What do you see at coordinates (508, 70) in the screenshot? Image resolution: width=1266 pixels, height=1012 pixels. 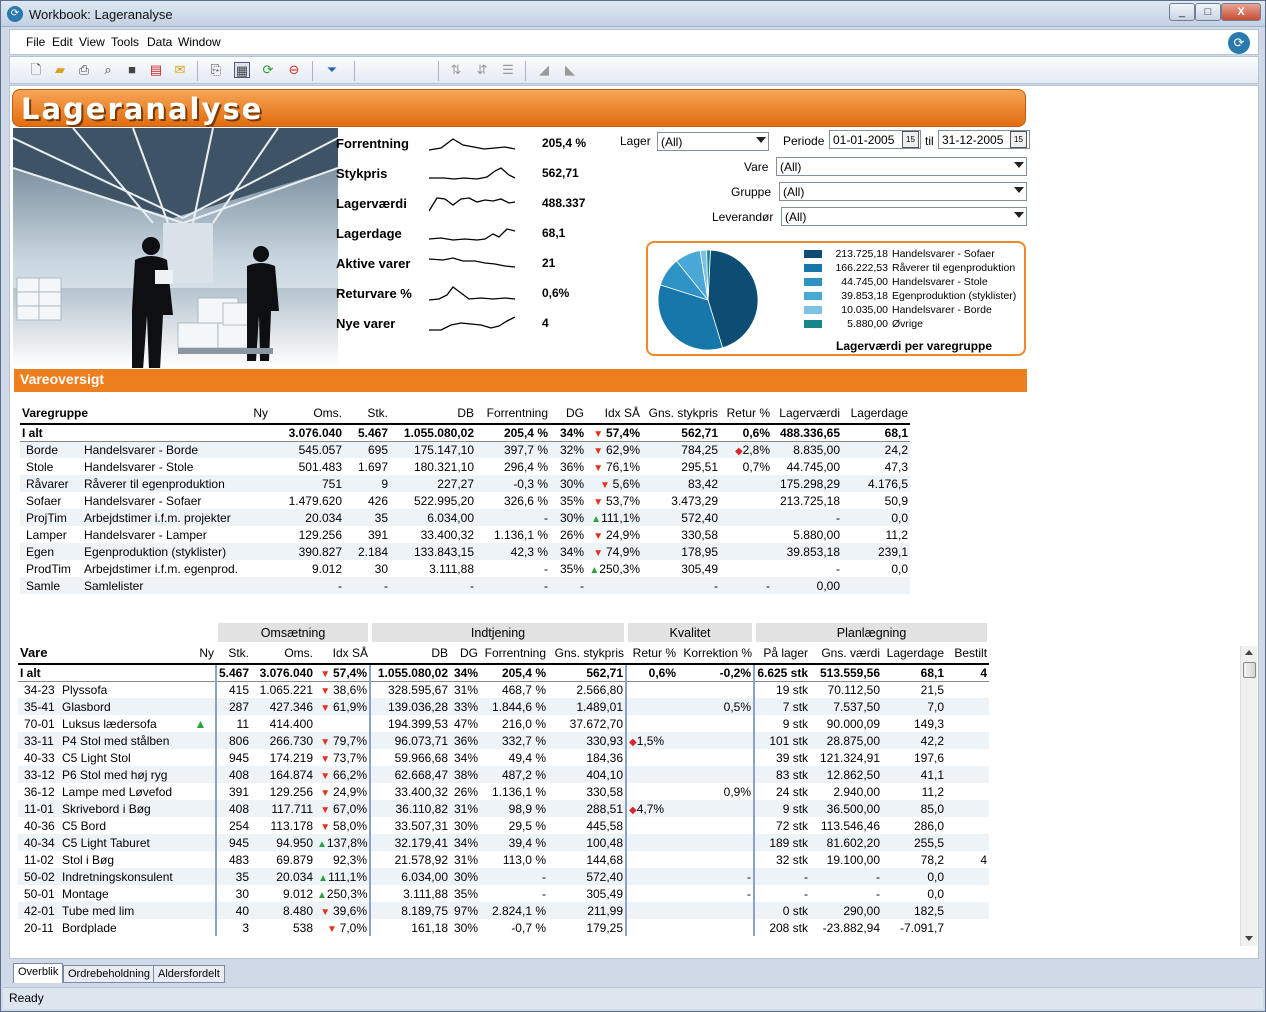 I see `sort-custom-icon: ☰` at bounding box center [508, 70].